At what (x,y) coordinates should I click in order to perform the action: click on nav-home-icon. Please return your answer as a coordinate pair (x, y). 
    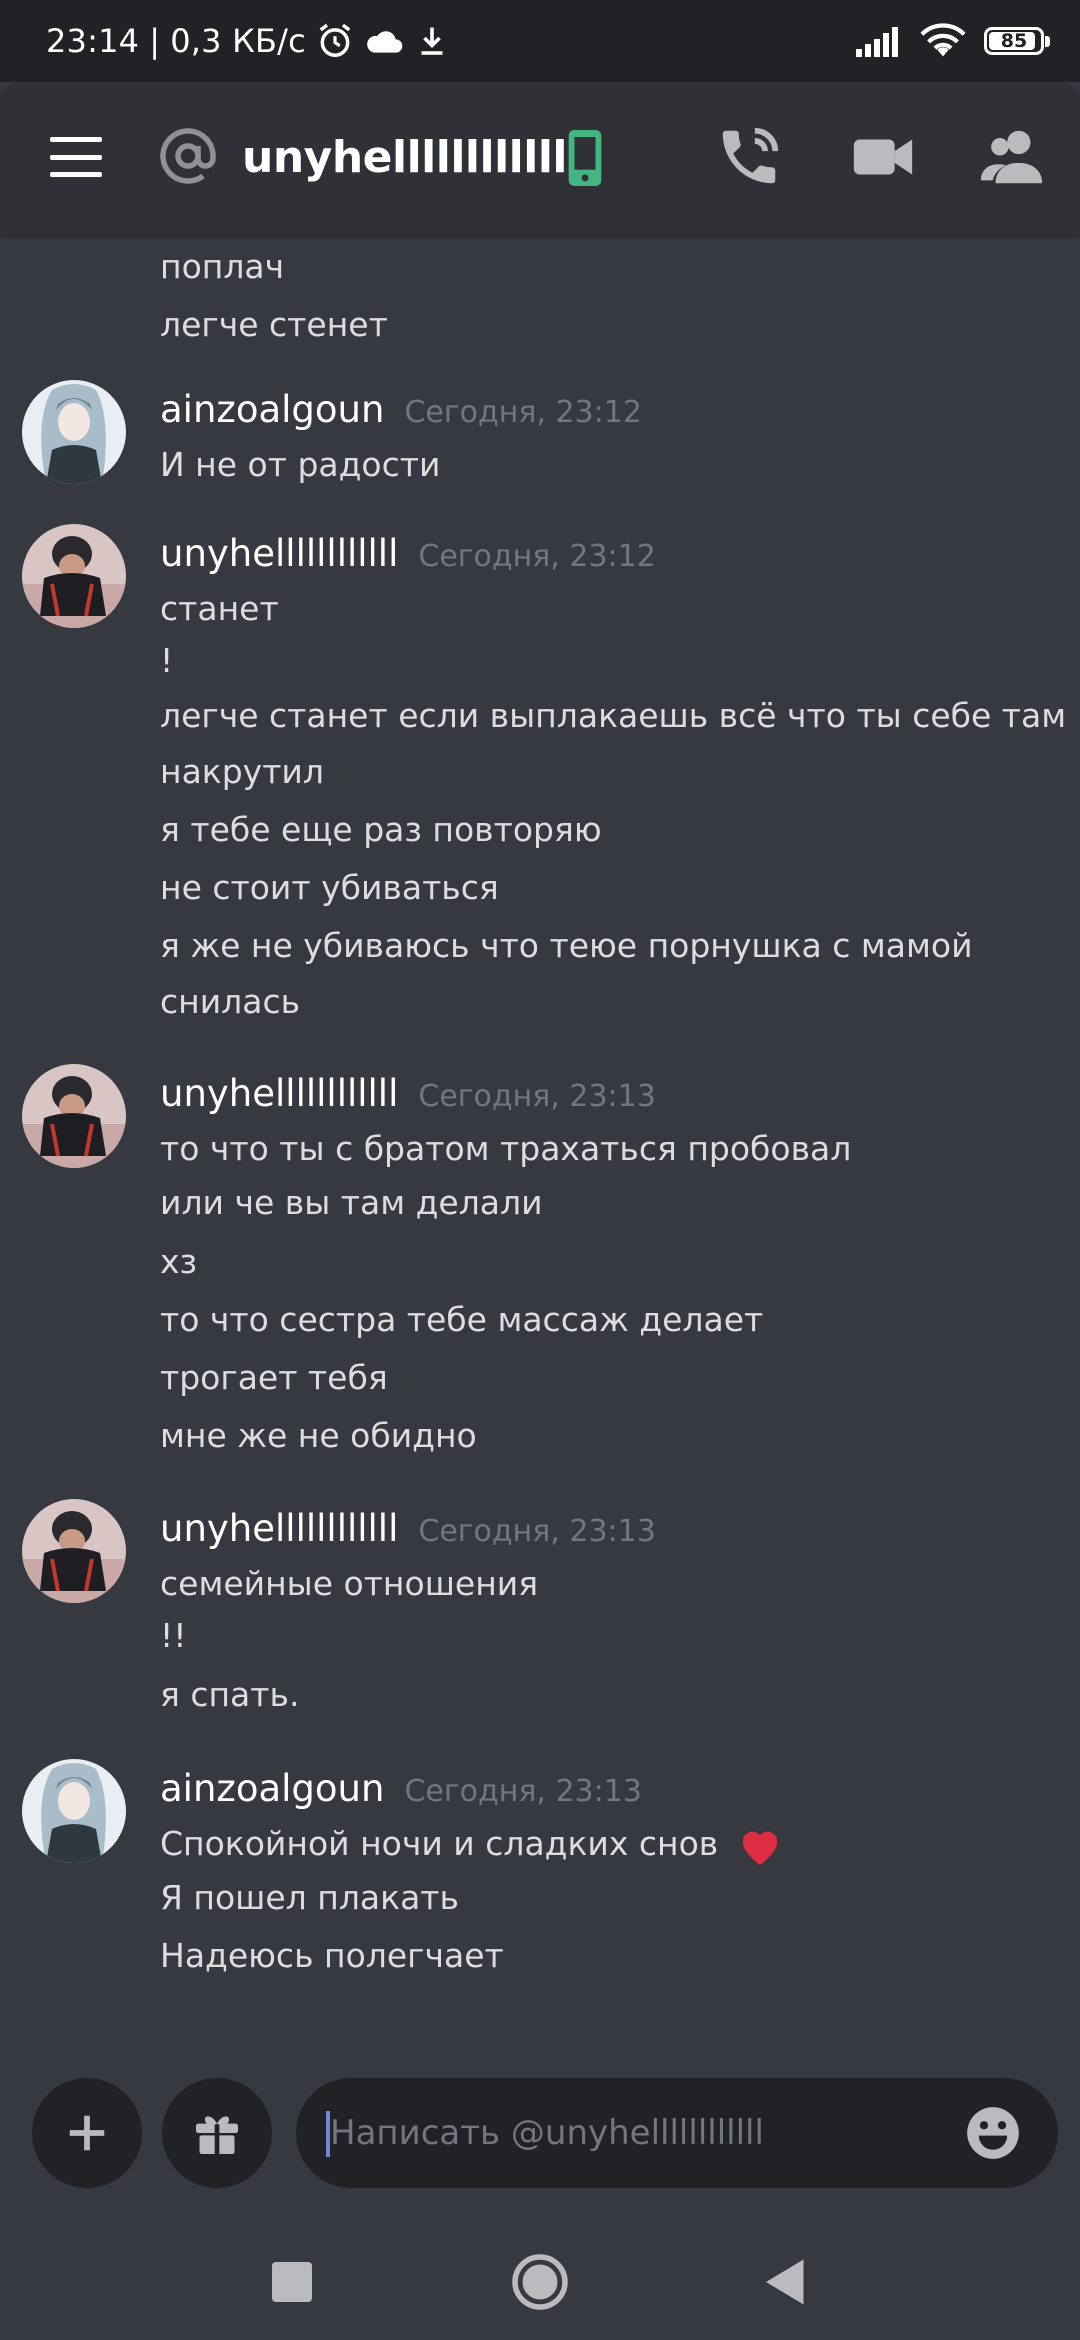
    Looking at the image, I should click on (540, 2282).